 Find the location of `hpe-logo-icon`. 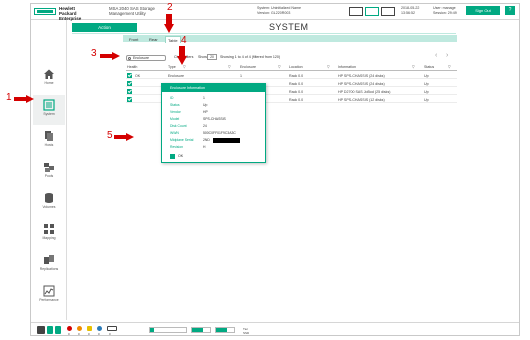

hpe-logo-icon is located at coordinates (45, 11).